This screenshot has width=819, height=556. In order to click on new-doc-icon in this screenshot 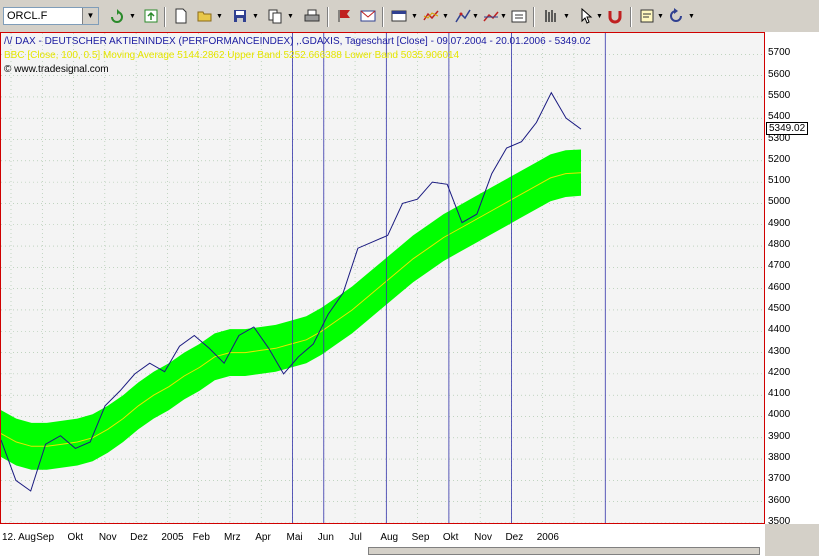, I will do `click(181, 16)`.